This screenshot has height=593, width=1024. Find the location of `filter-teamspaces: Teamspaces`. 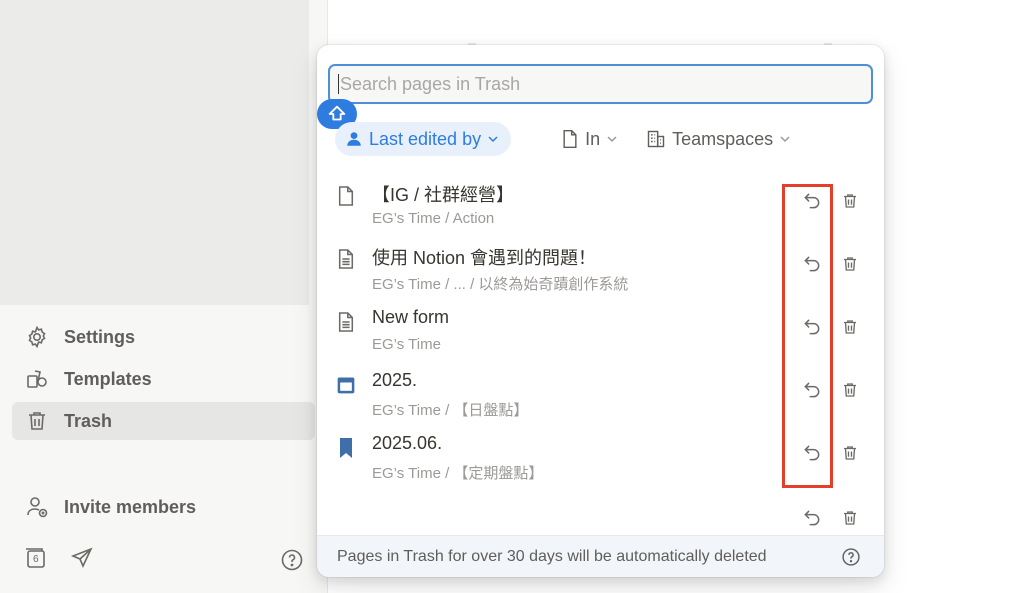

filter-teamspaces: Teamspaces is located at coordinates (718, 139).